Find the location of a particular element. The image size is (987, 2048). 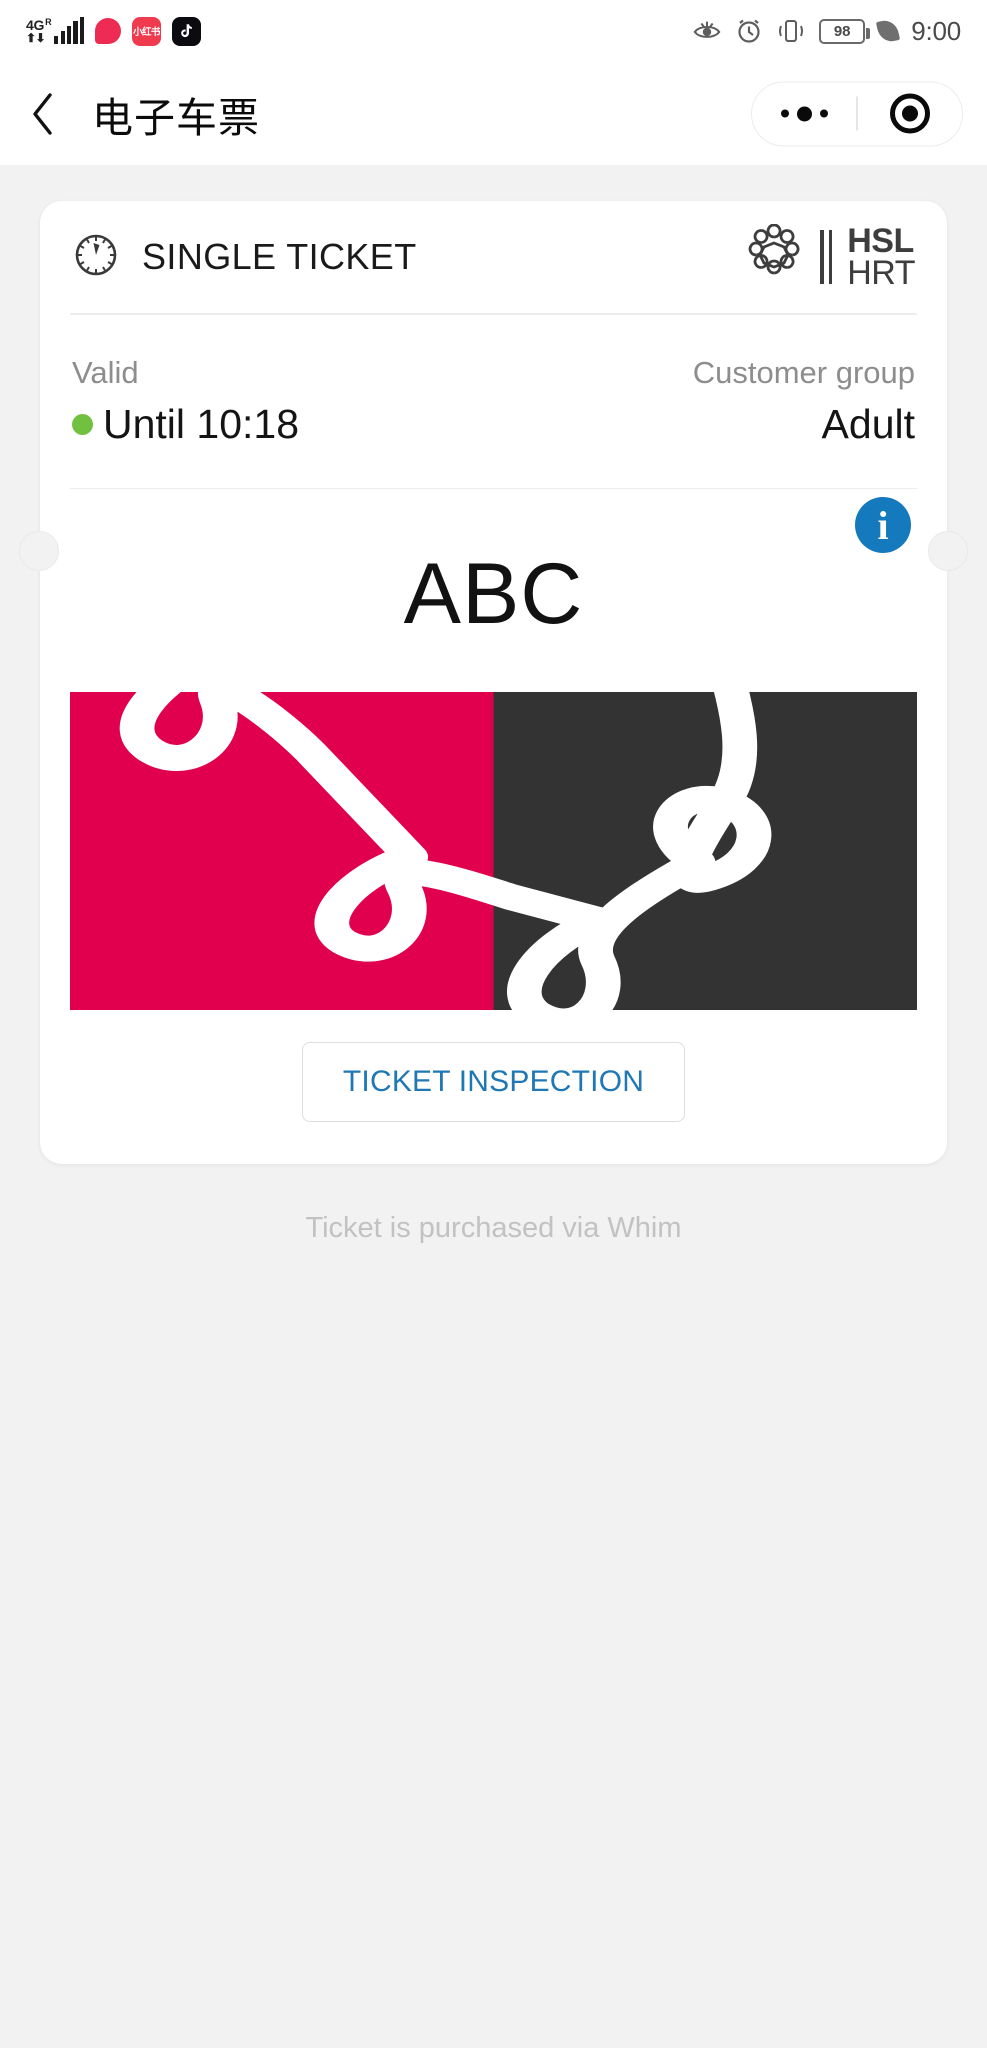

hsl-wordmark: HSL HRT is located at coordinates (881, 256).